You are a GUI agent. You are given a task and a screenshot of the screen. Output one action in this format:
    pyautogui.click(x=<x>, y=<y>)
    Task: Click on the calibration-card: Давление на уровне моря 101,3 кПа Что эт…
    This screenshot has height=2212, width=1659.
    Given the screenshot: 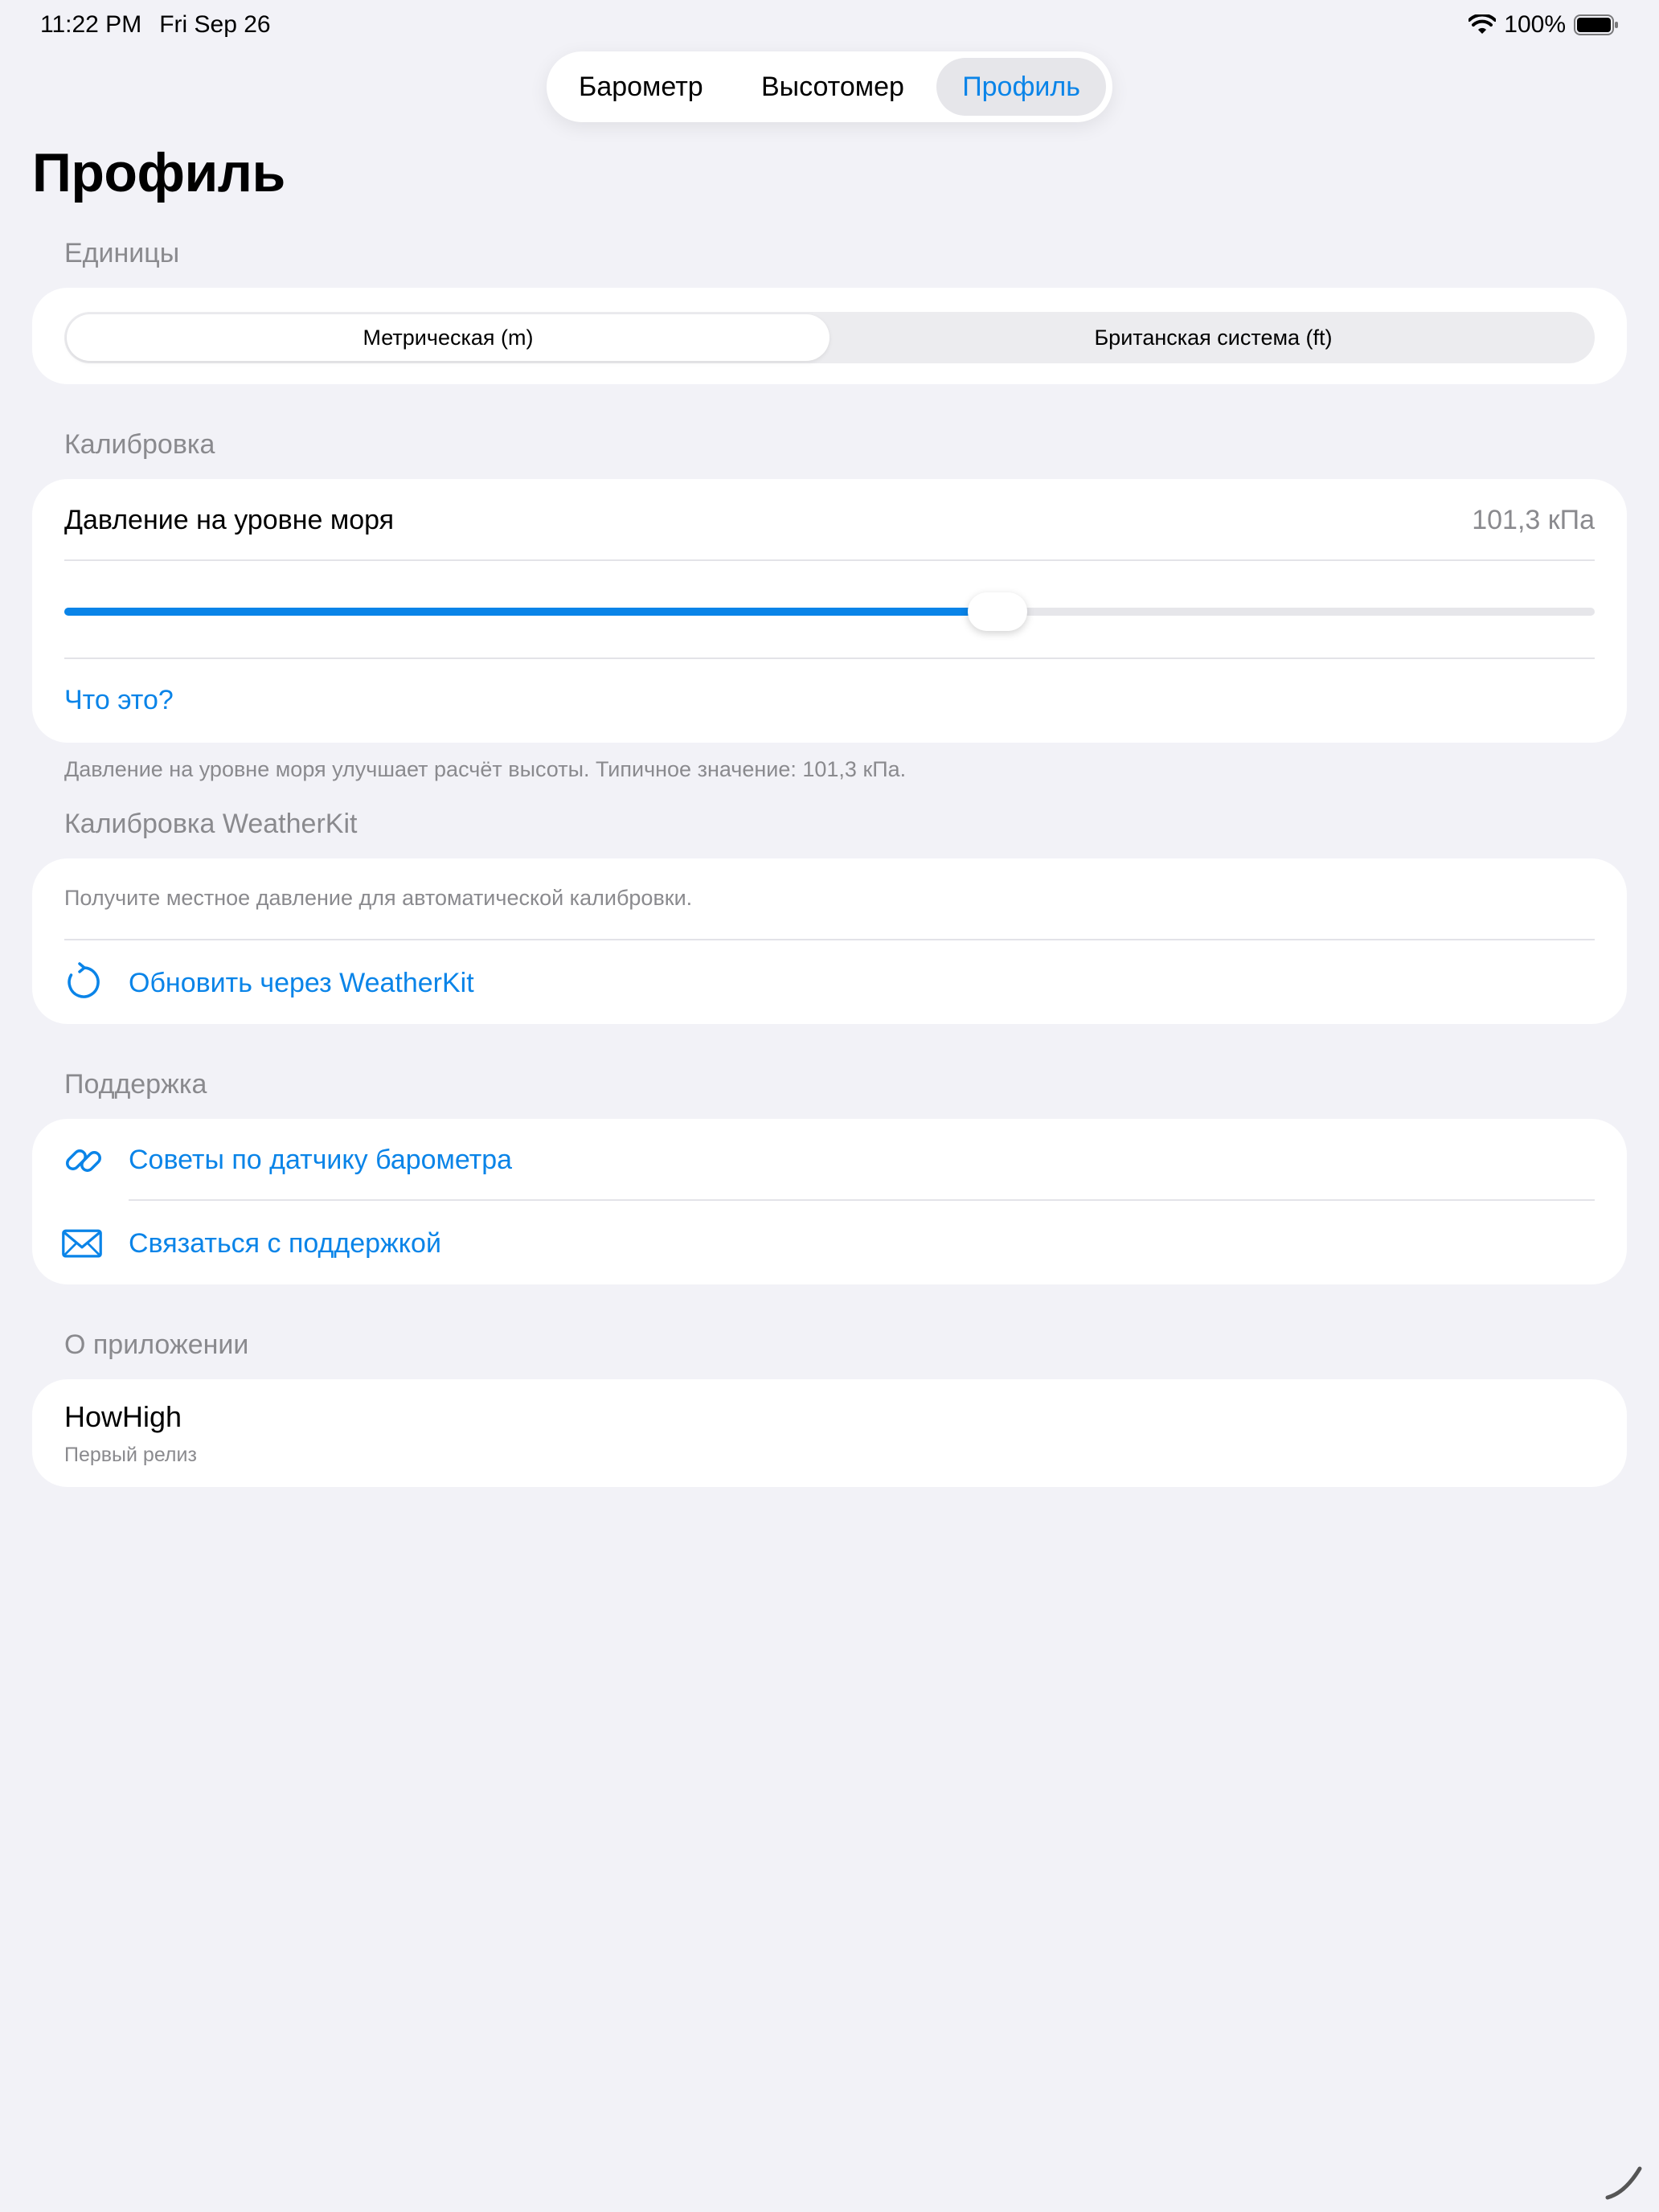 What is the action you would take?
    pyautogui.click(x=829, y=611)
    